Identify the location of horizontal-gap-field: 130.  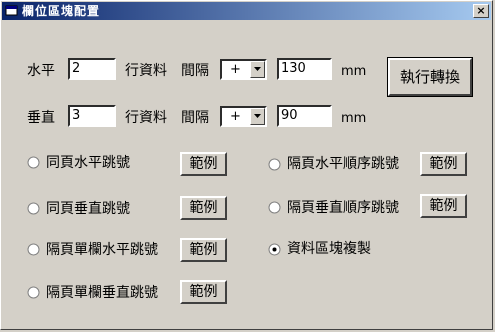
(304, 69).